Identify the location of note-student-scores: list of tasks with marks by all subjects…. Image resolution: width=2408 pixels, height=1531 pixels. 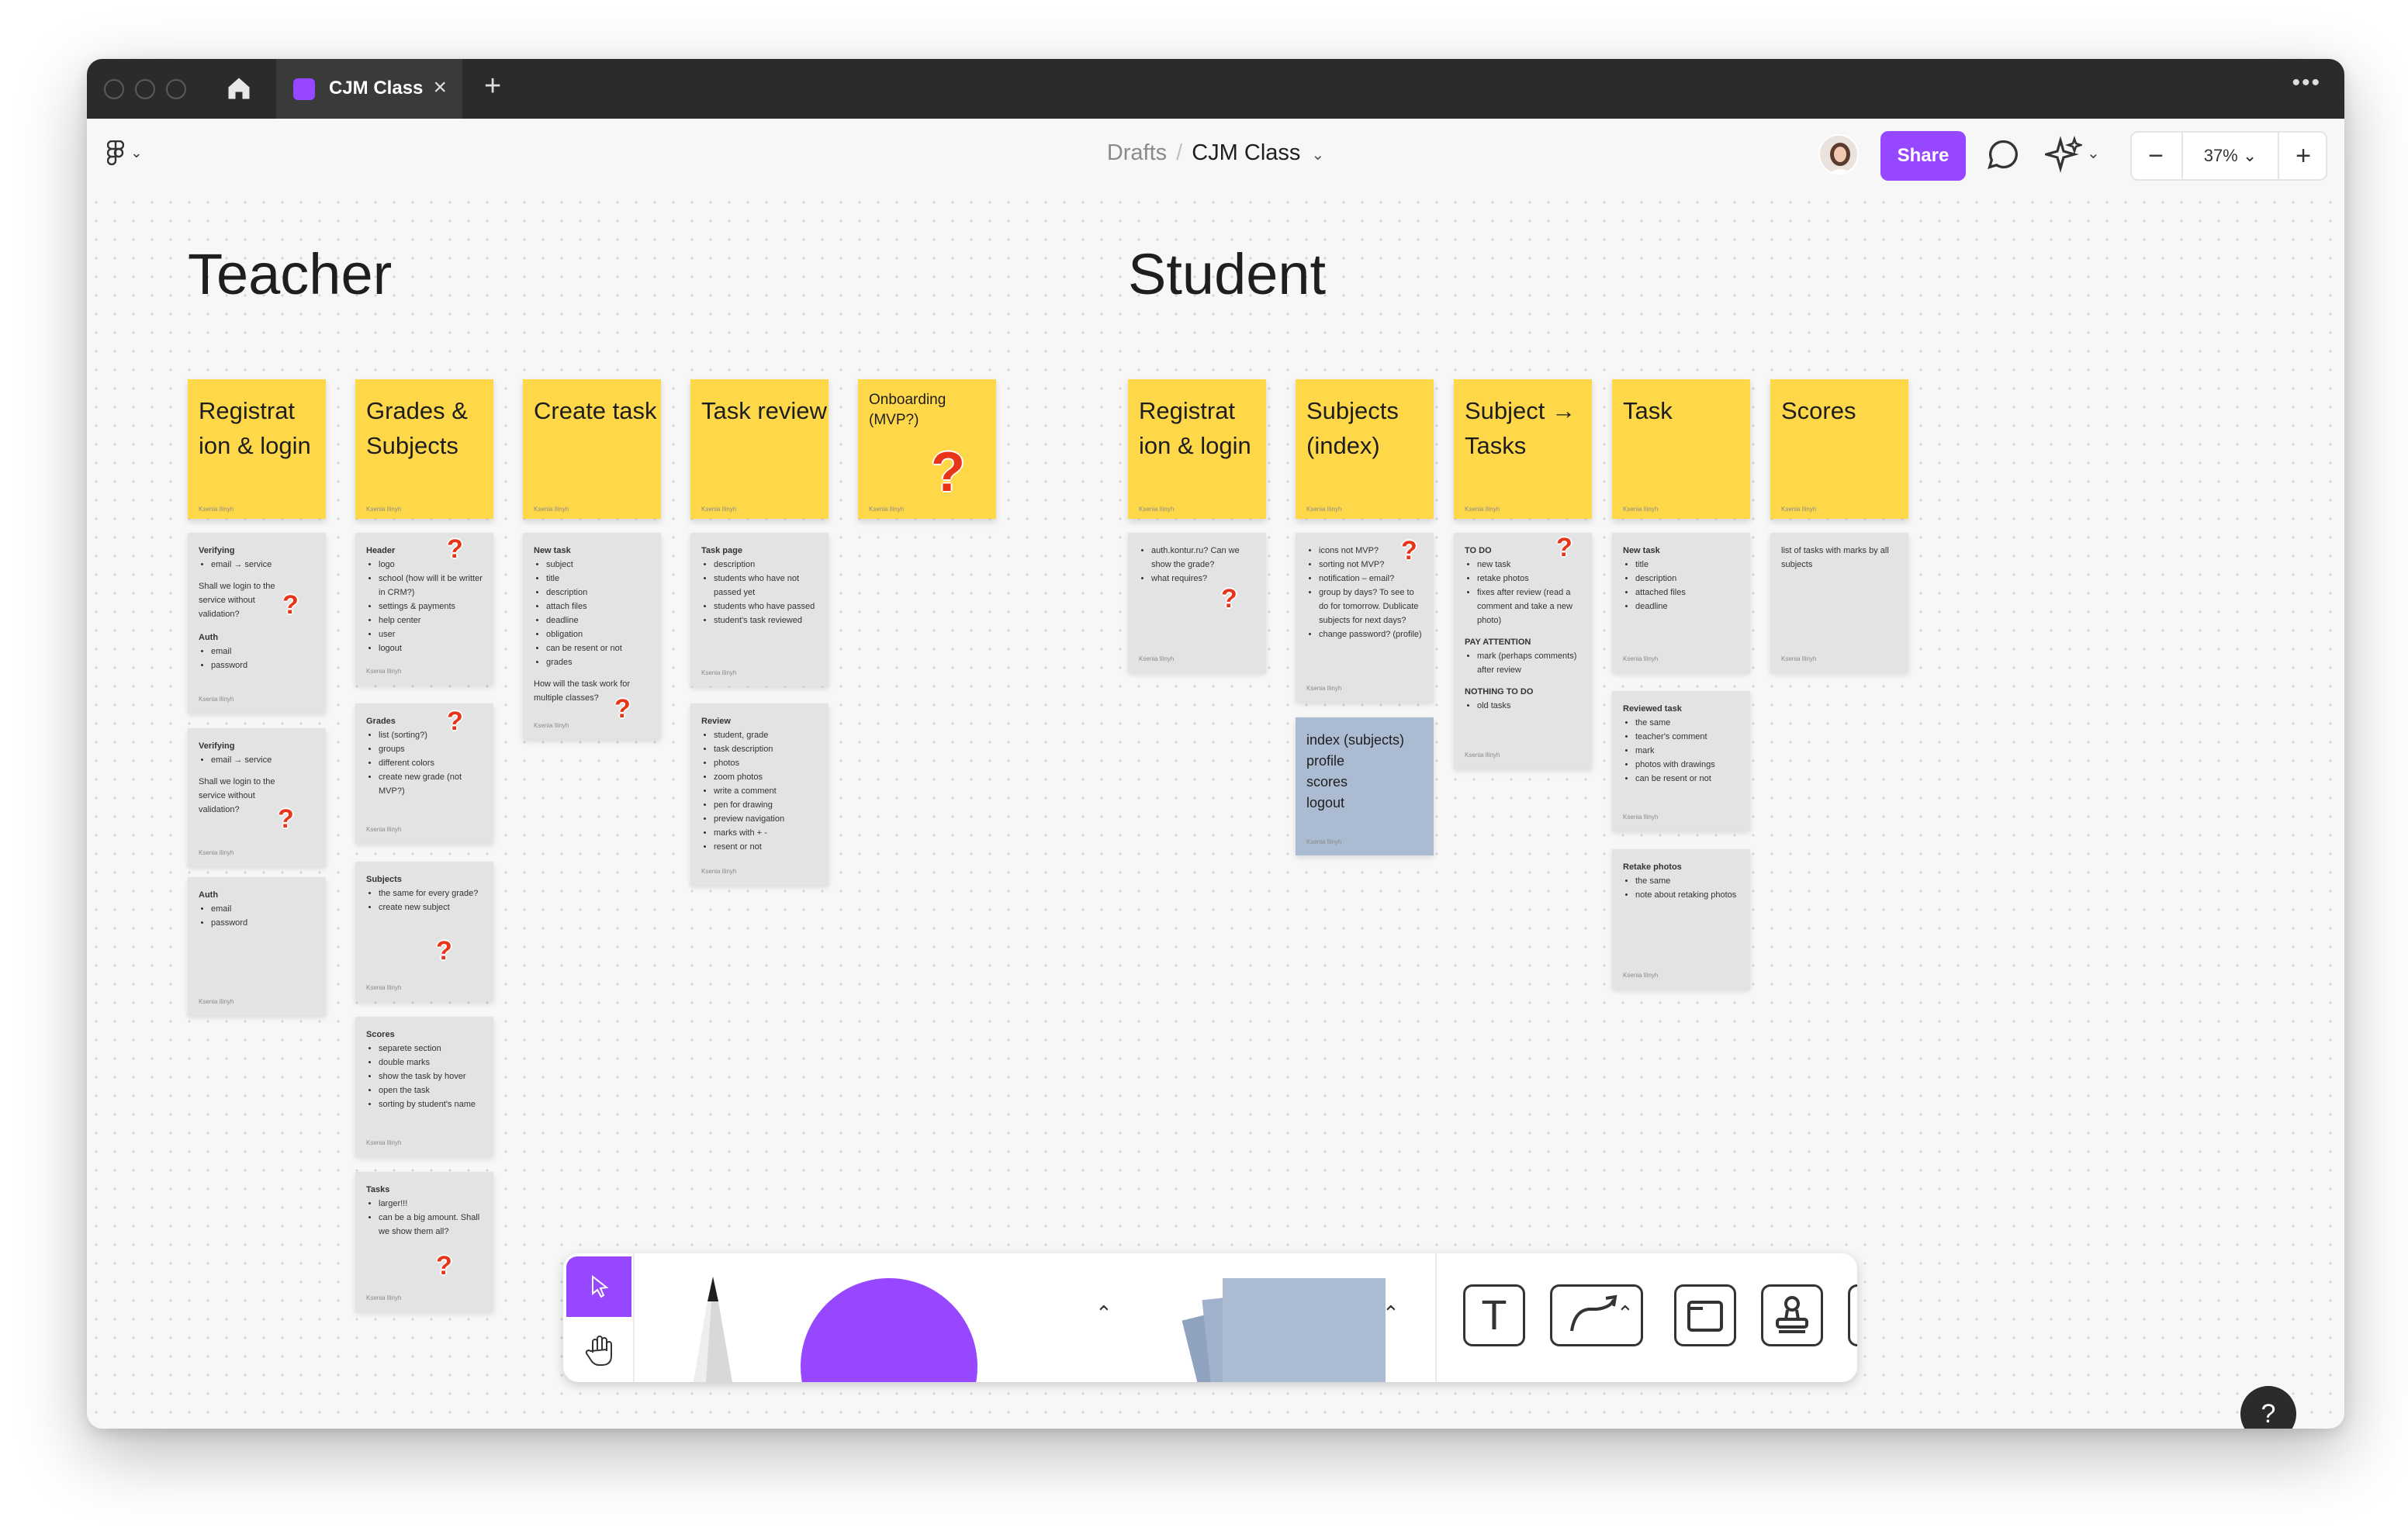
(1839, 602).